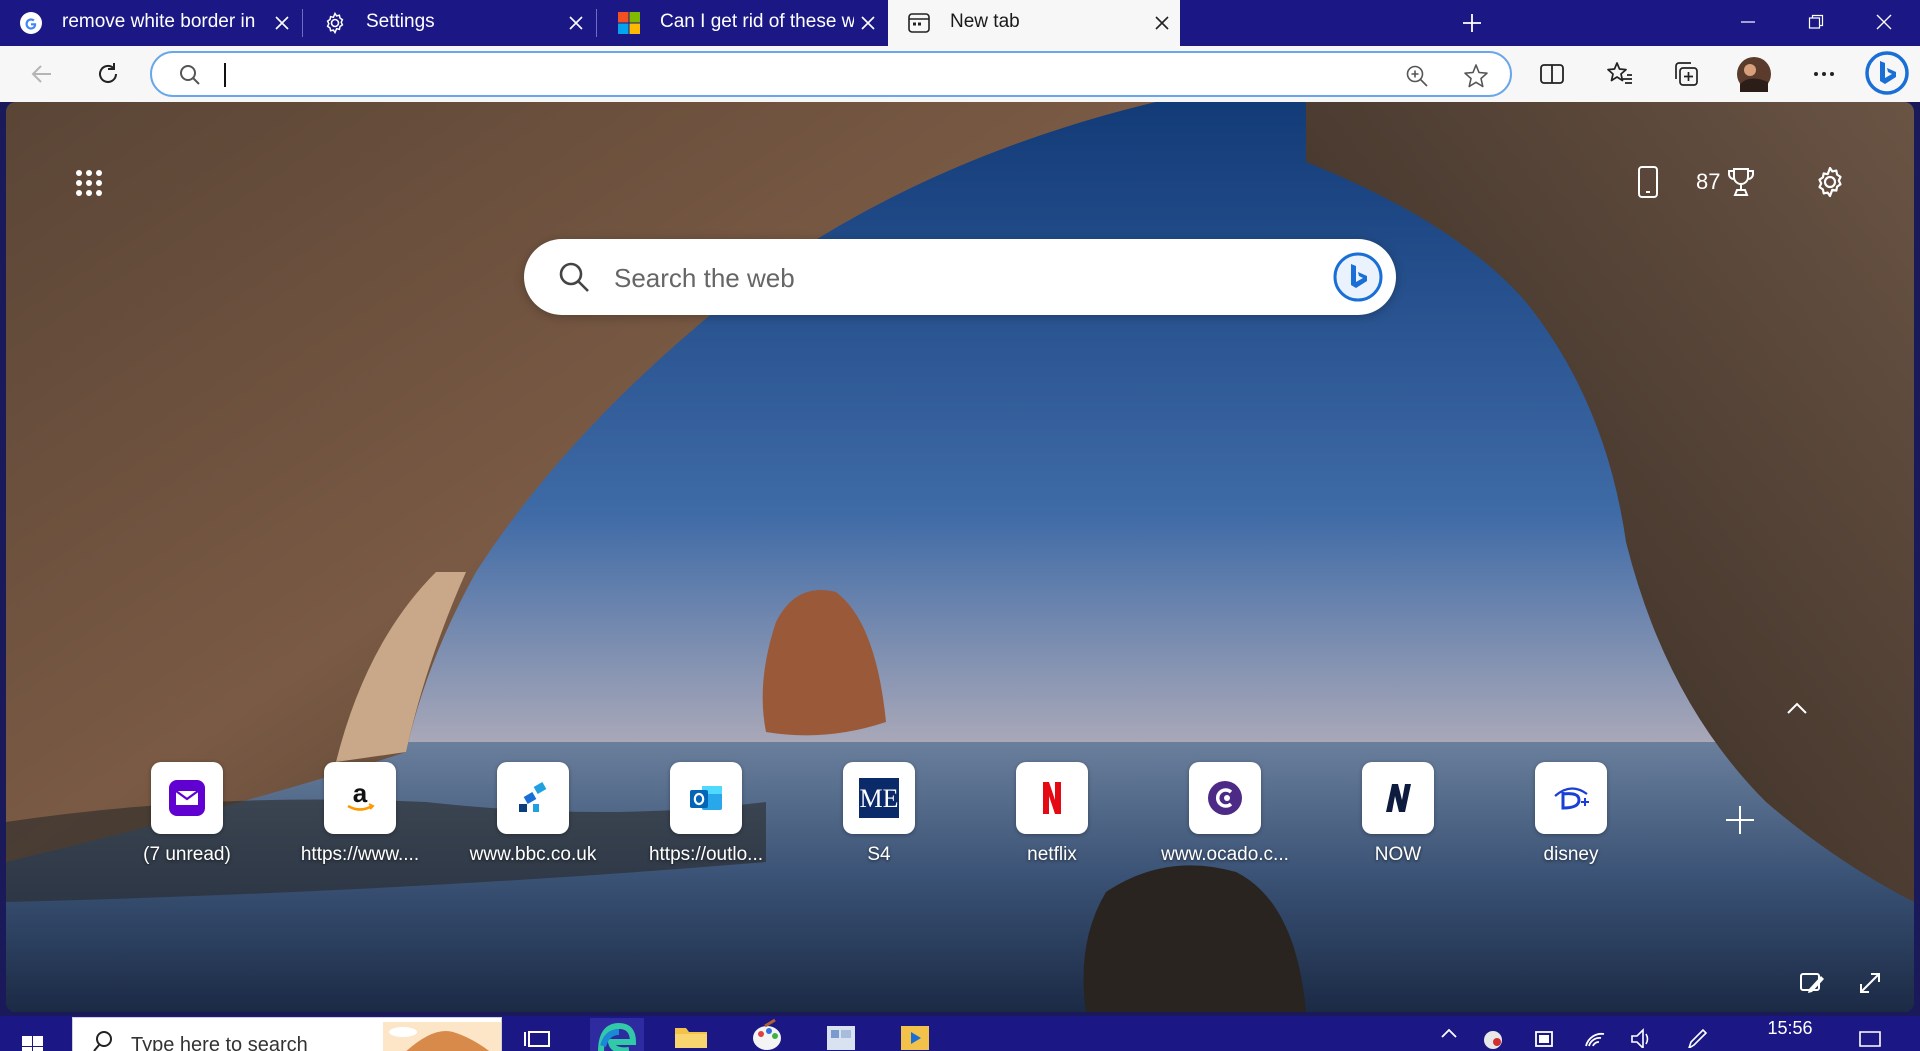 This screenshot has width=1920, height=1051. I want to click on microsoft-logo-icon, so click(629, 23).